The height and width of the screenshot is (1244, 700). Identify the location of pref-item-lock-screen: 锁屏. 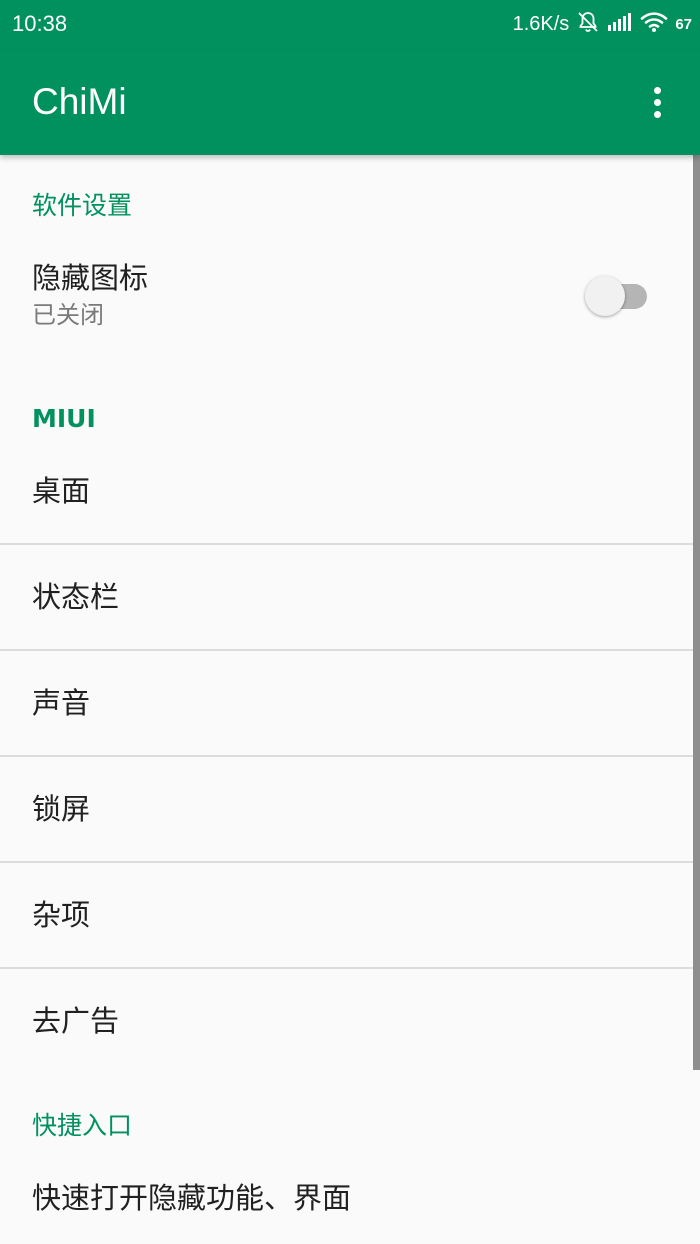
(350, 809).